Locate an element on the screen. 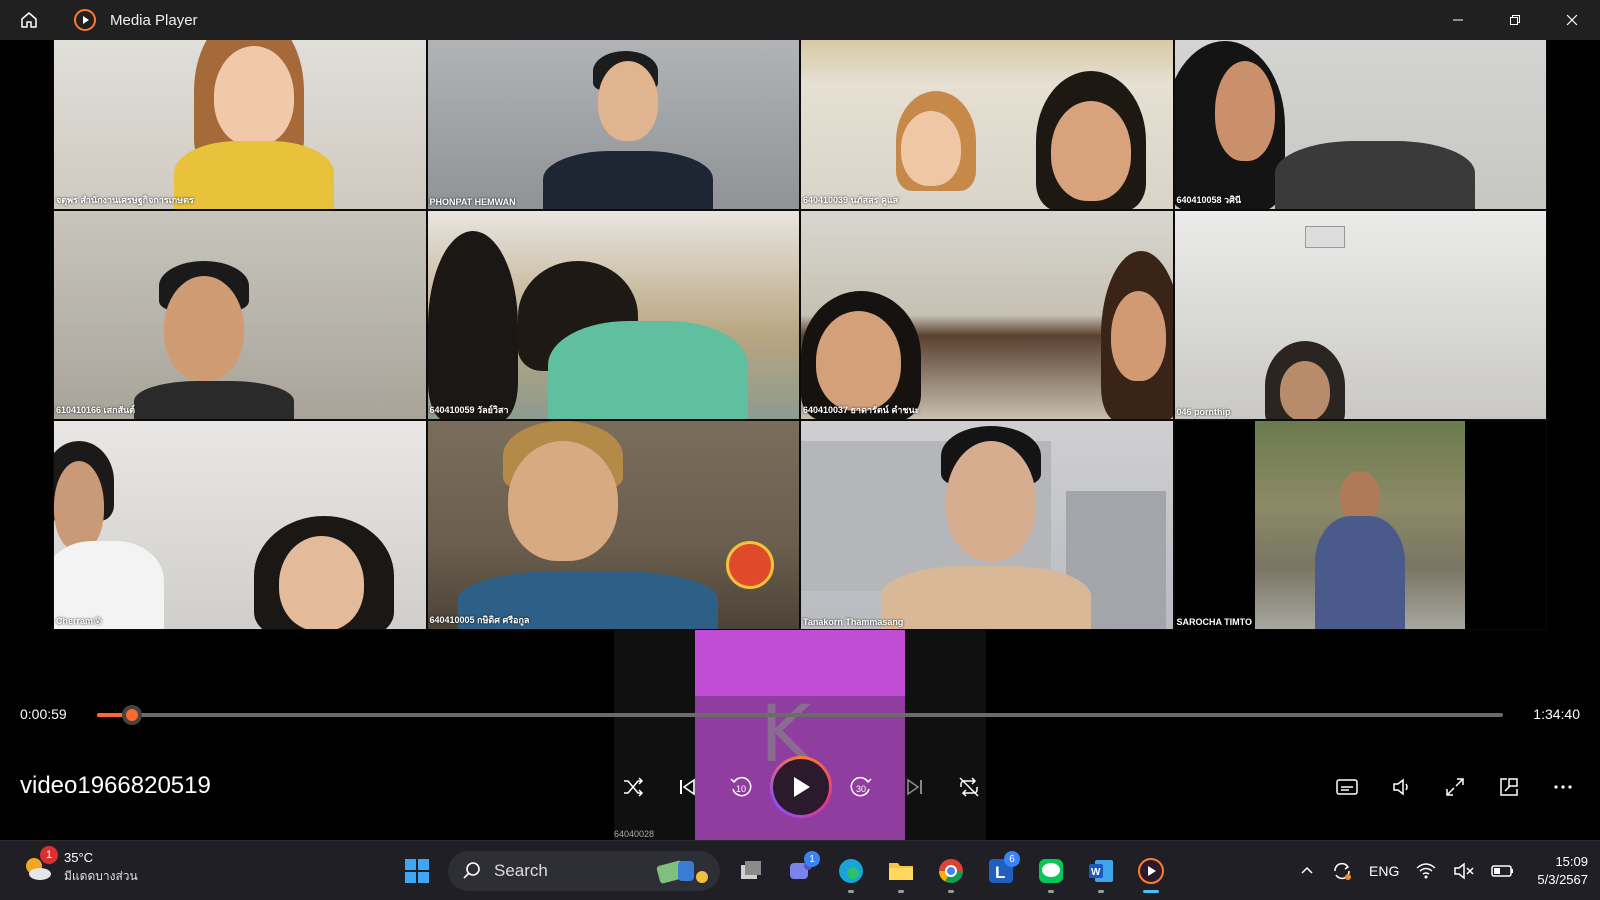  weather-description: มีแดดบางส่วน is located at coordinates (101, 876).